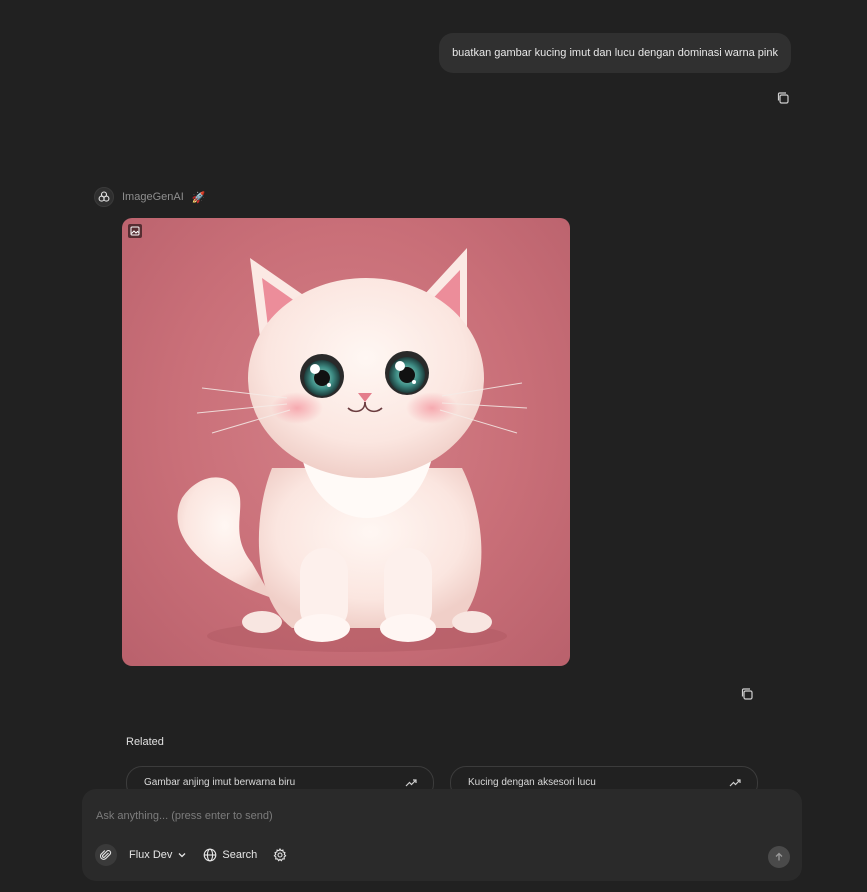  I want to click on openai-logo-icon, so click(104, 196).